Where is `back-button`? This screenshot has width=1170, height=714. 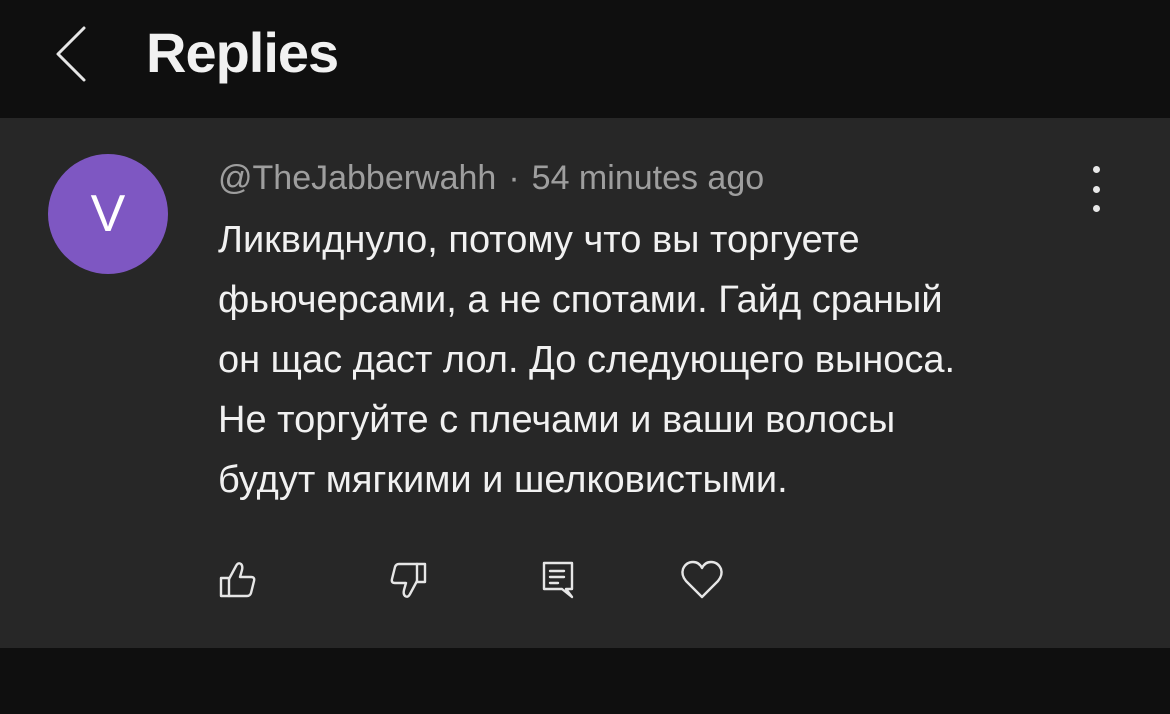 back-button is located at coordinates (70, 54).